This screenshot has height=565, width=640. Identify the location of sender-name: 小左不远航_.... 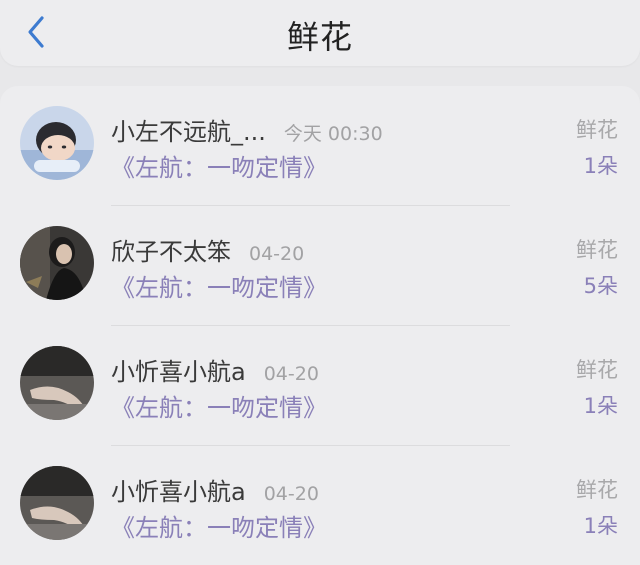
(188, 129).